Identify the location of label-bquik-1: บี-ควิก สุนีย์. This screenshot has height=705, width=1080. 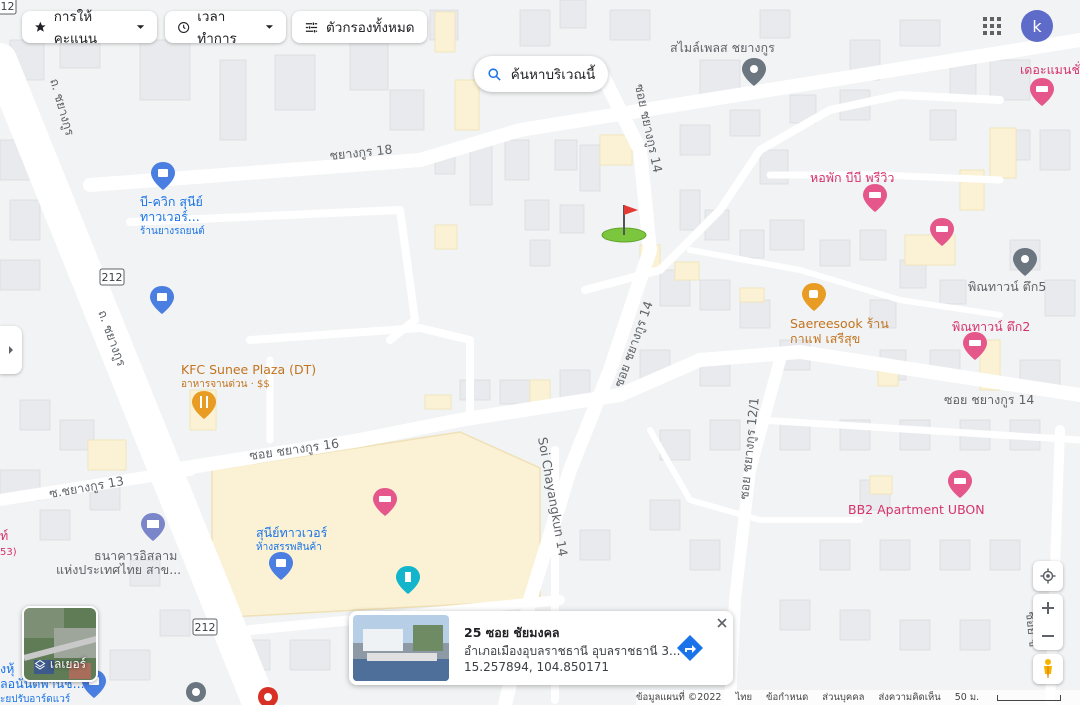
(171, 202).